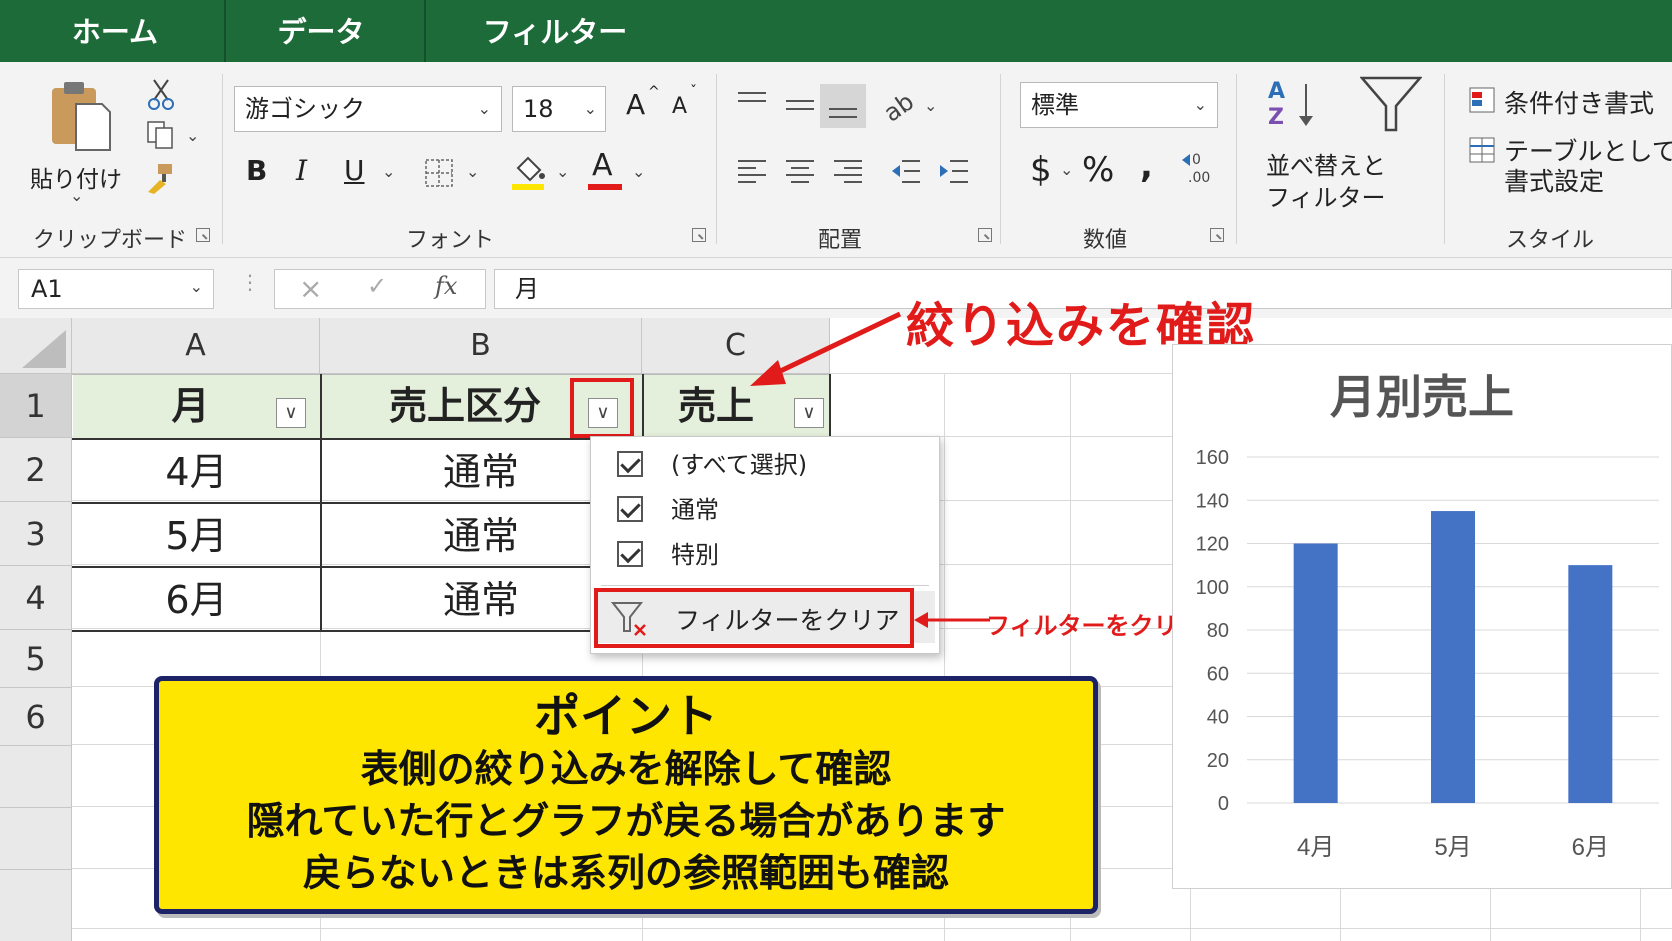 The width and height of the screenshot is (1672, 941). Describe the element at coordinates (1326, 166) in the screenshot. I see `sort-filter-label-line1: 並べ替えと` at that location.